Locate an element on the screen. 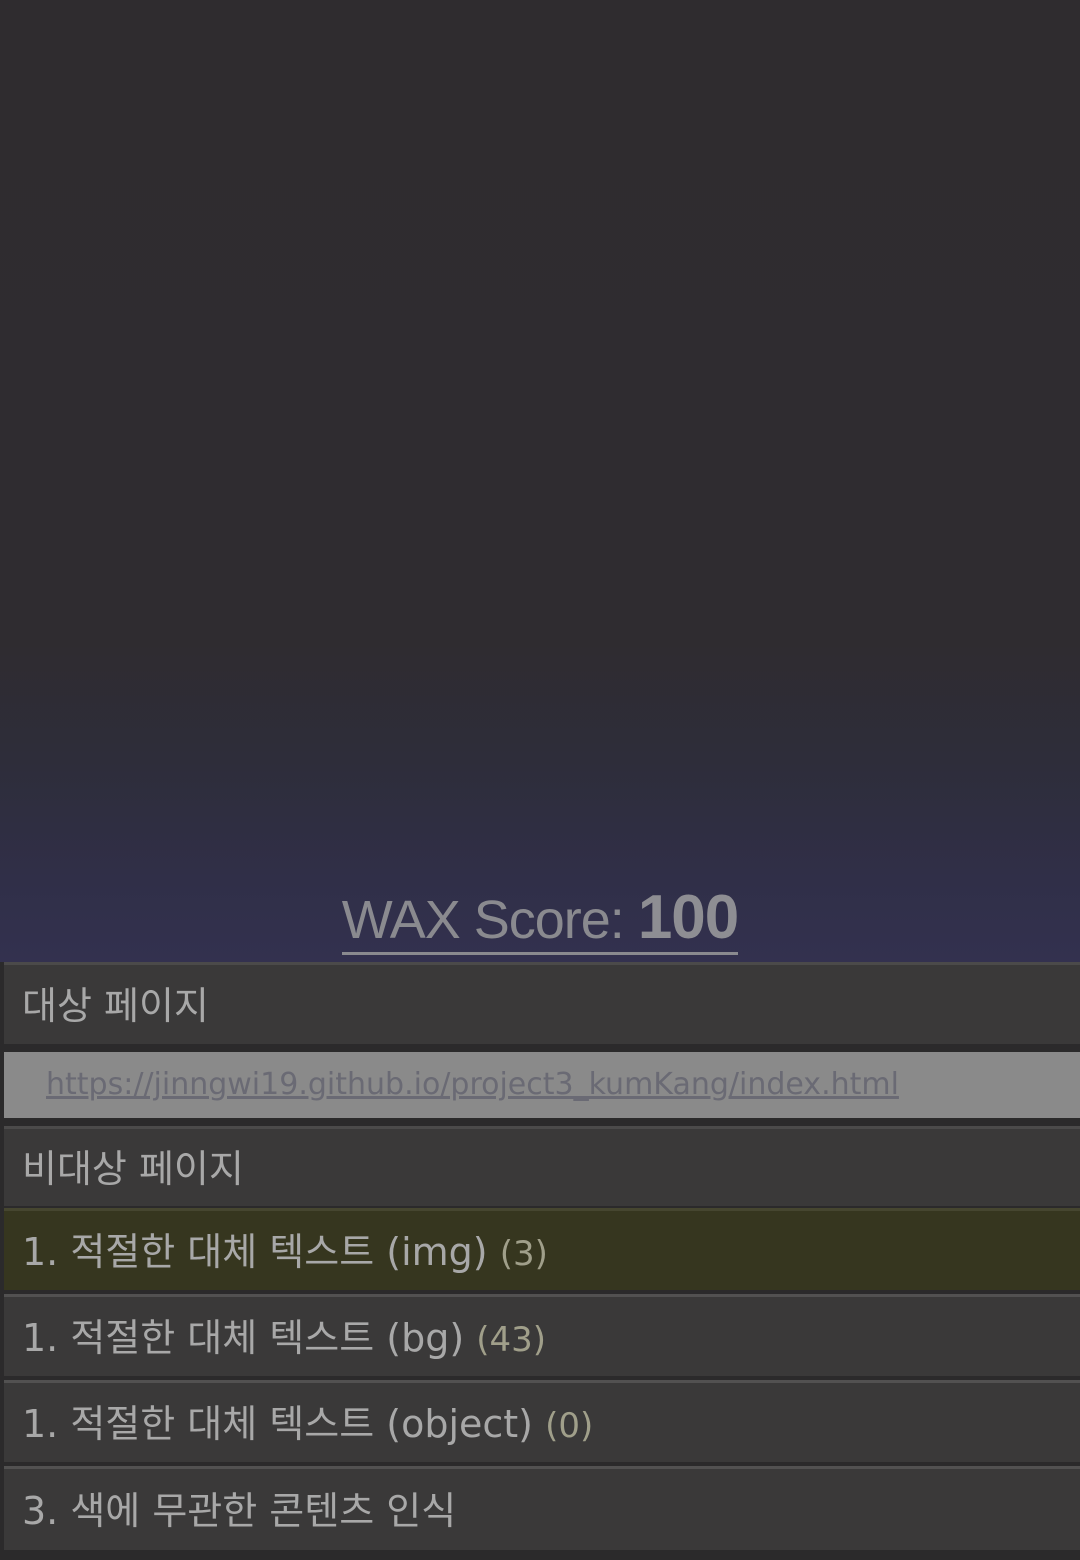 The height and width of the screenshot is (1560, 1080). target-page-header: 대상 페이지 is located at coordinates (542, 1003).